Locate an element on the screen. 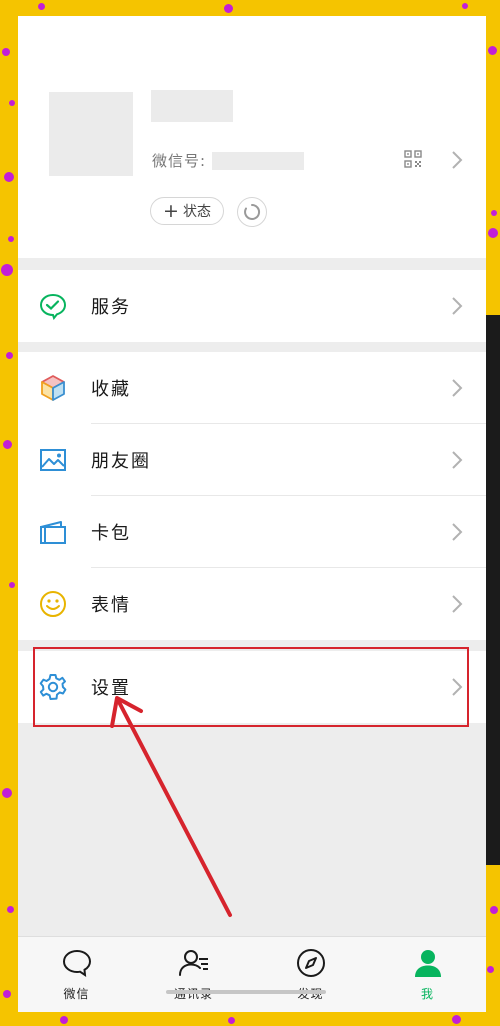 This screenshot has width=500, height=1026. menu-item-favorites: 收藏 is located at coordinates (252, 388).